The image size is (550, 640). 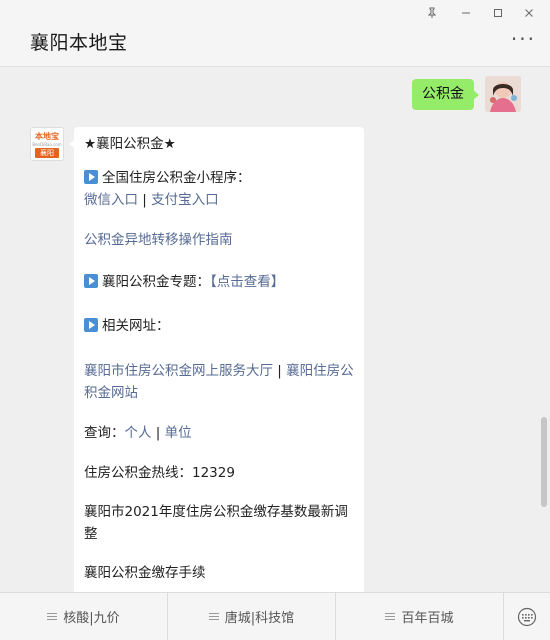 I want to click on bot-avatar-brand: 本地宝, so click(x=47, y=136).